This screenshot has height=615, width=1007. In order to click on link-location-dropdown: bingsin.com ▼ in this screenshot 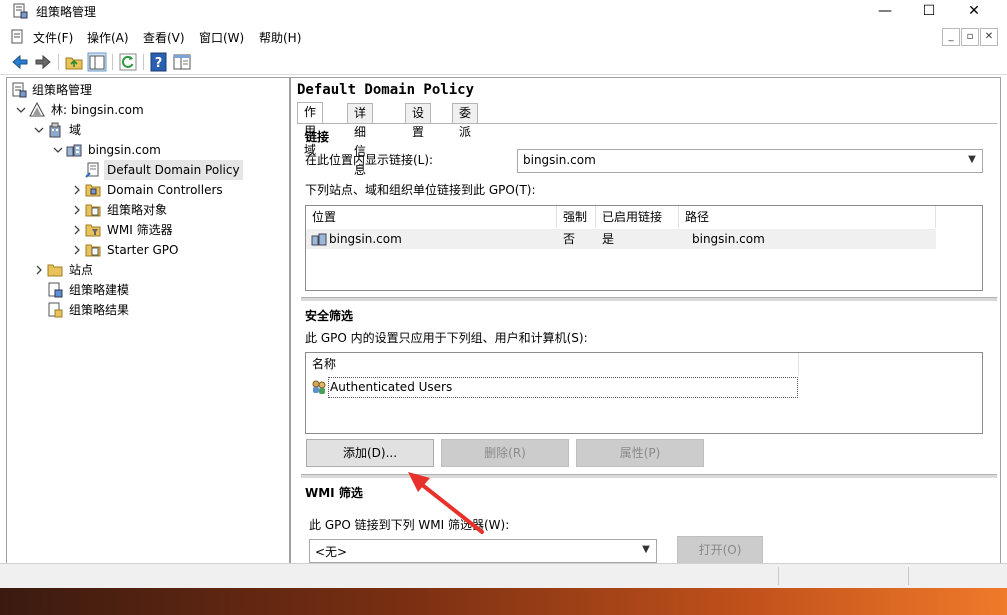, I will do `click(750, 161)`.